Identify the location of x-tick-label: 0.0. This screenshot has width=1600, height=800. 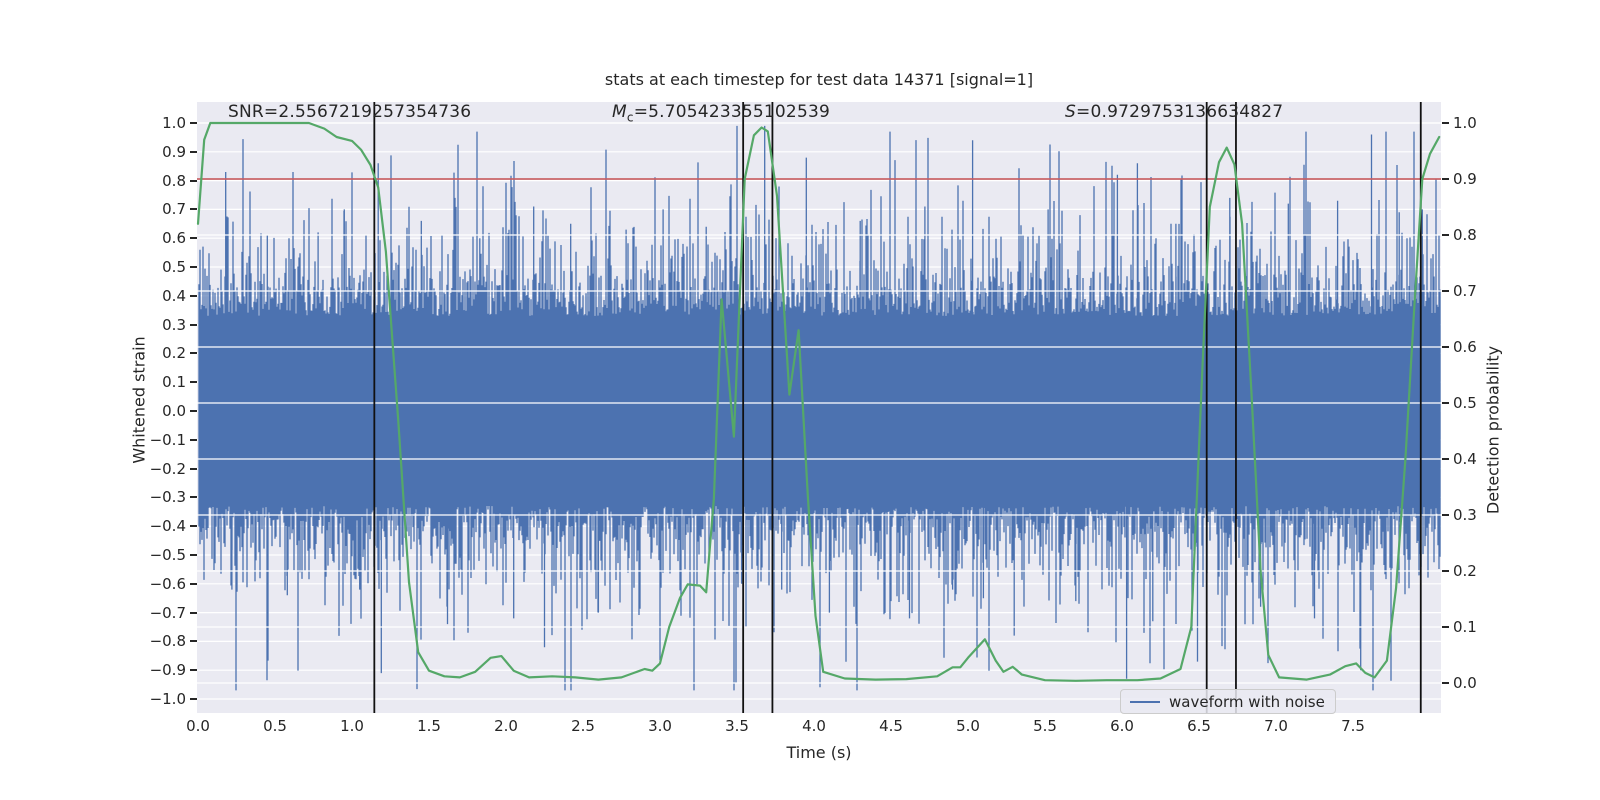
(198, 726).